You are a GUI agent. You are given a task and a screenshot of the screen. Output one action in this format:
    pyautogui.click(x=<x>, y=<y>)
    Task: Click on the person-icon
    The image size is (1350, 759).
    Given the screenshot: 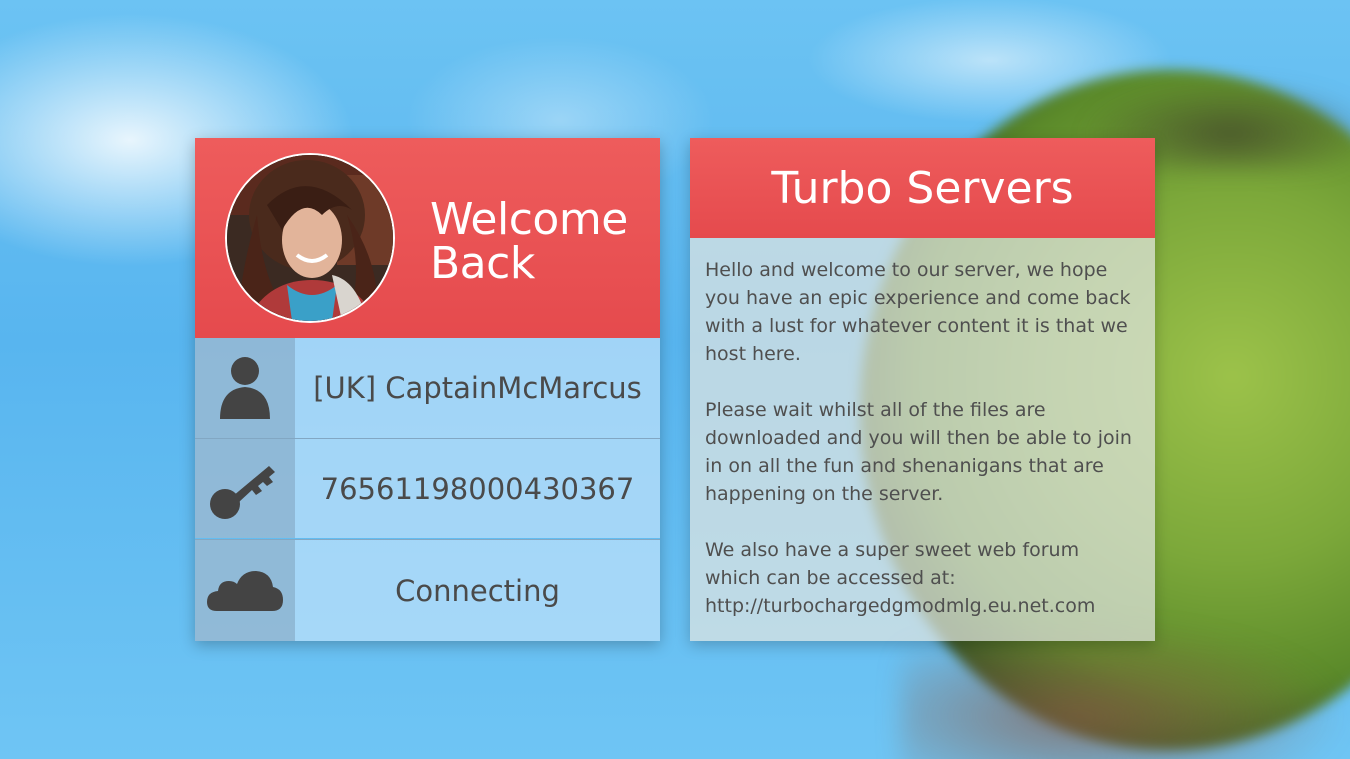 What is the action you would take?
    pyautogui.click(x=245, y=388)
    